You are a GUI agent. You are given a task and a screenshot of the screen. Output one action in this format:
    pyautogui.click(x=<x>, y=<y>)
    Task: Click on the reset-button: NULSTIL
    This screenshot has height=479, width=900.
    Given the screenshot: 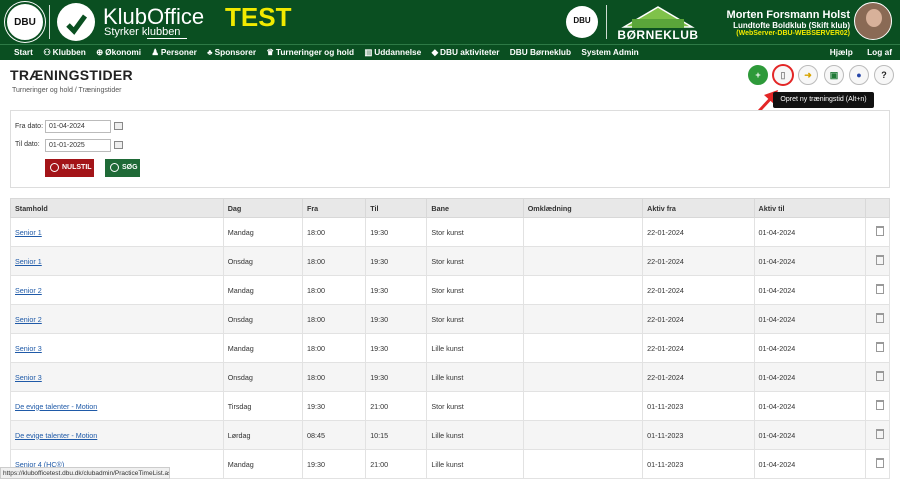 What is the action you would take?
    pyautogui.click(x=69, y=168)
    